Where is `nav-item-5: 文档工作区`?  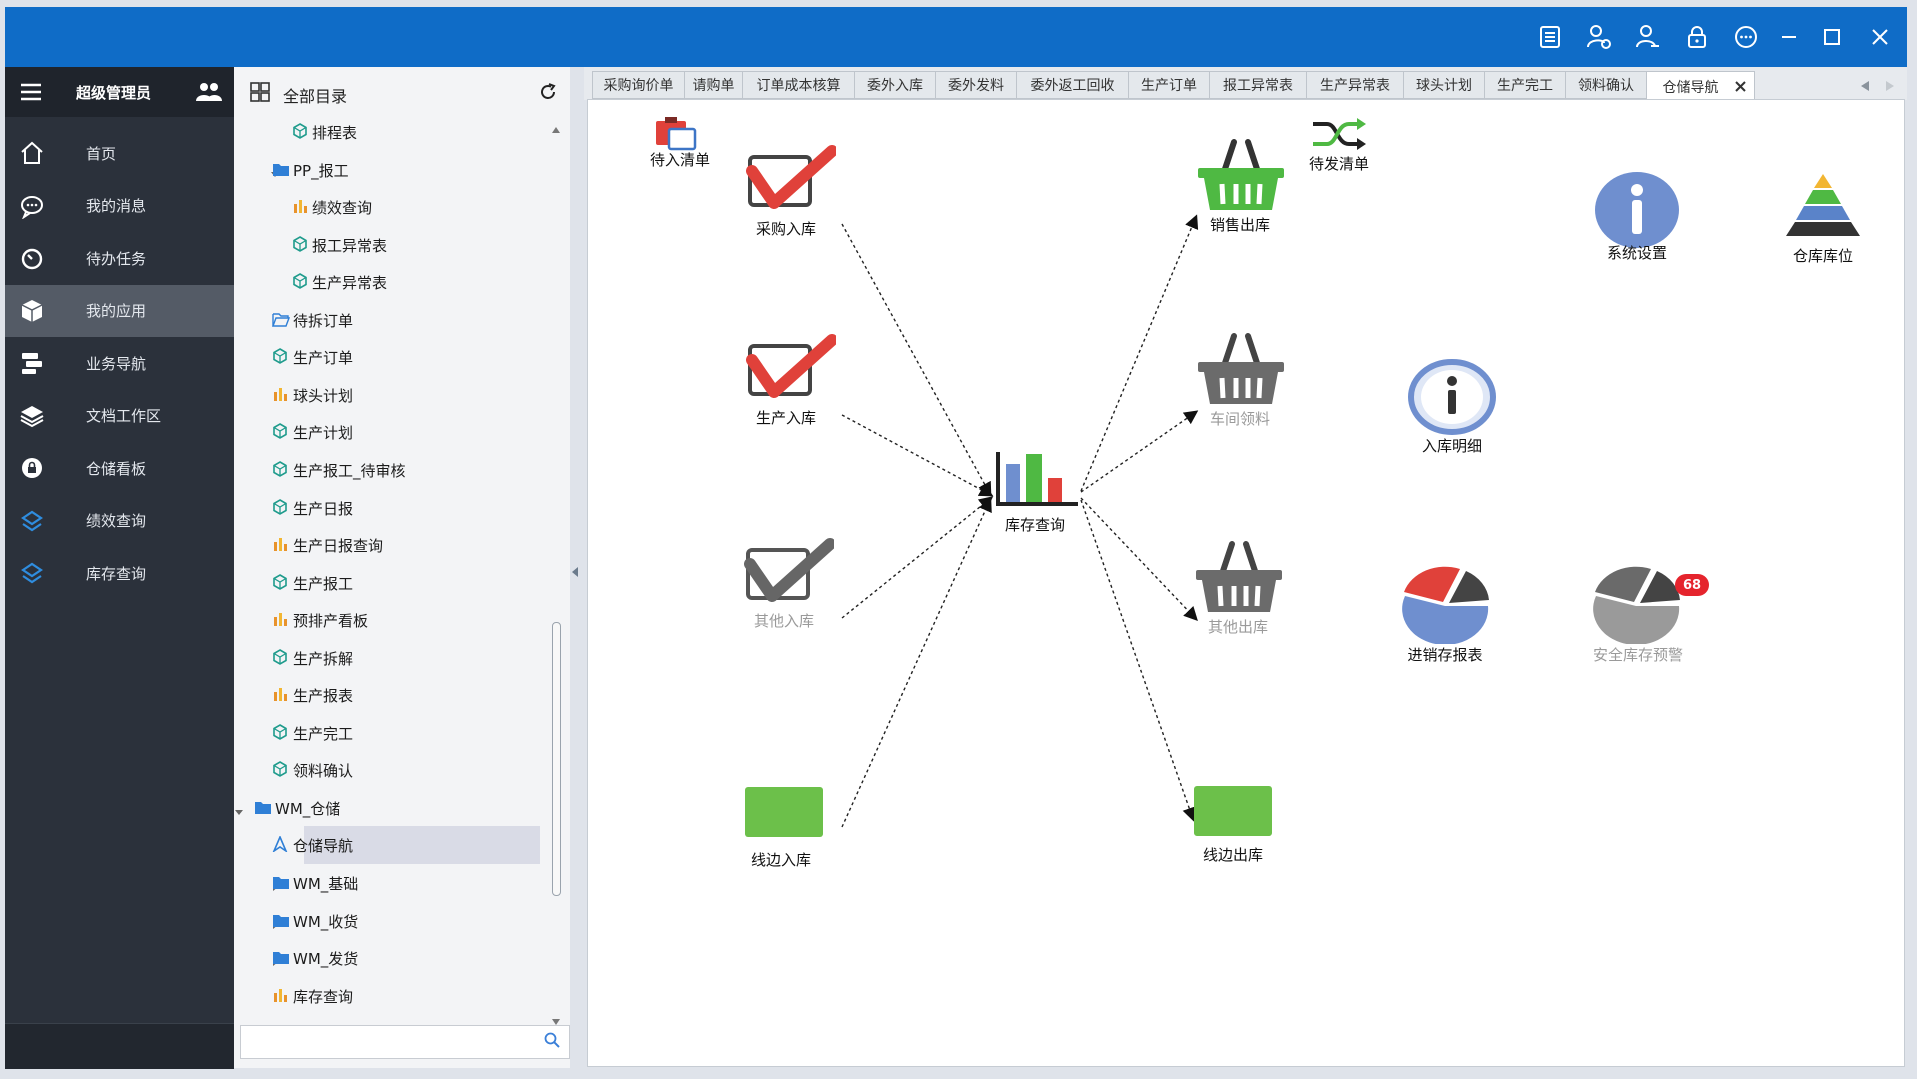 nav-item-5: 文档工作区 is located at coordinates (119, 416).